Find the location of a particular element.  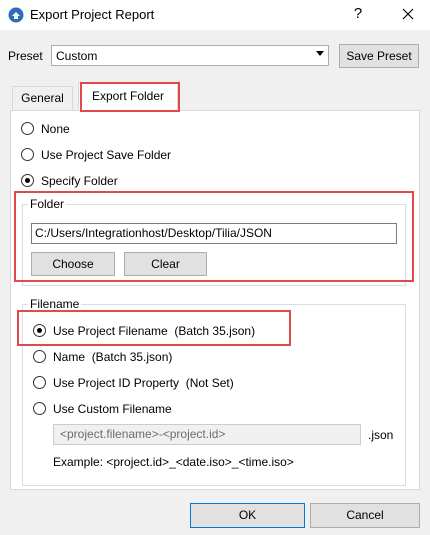

radio-none-label: None is located at coordinates (55, 129).